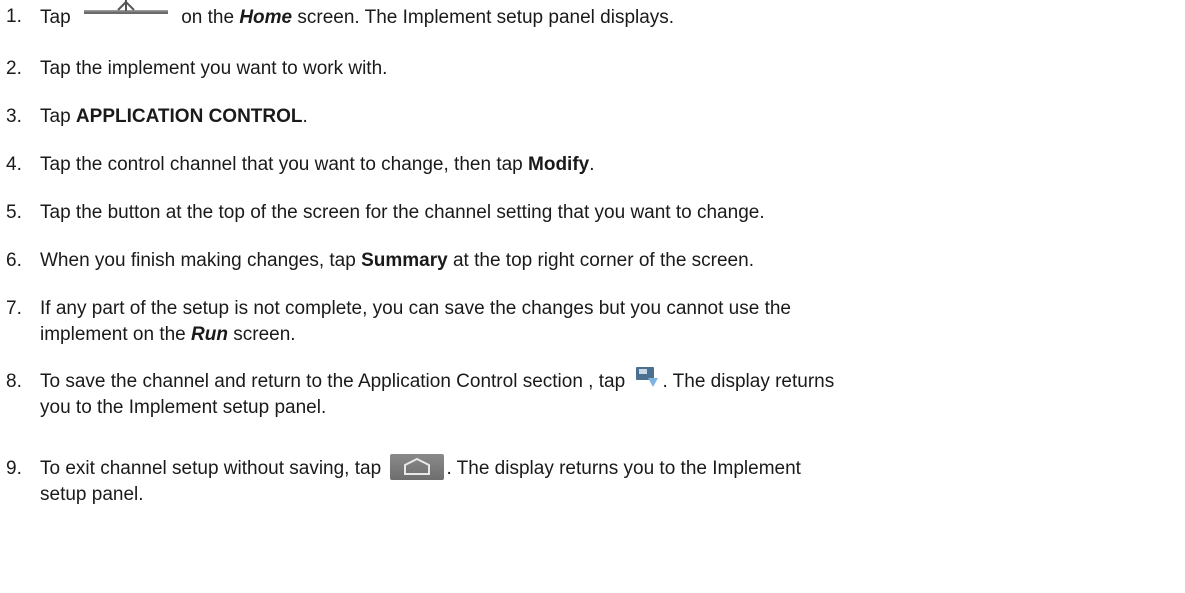 This screenshot has height=593, width=1185. I want to click on step-number: 1., so click(14, 16).